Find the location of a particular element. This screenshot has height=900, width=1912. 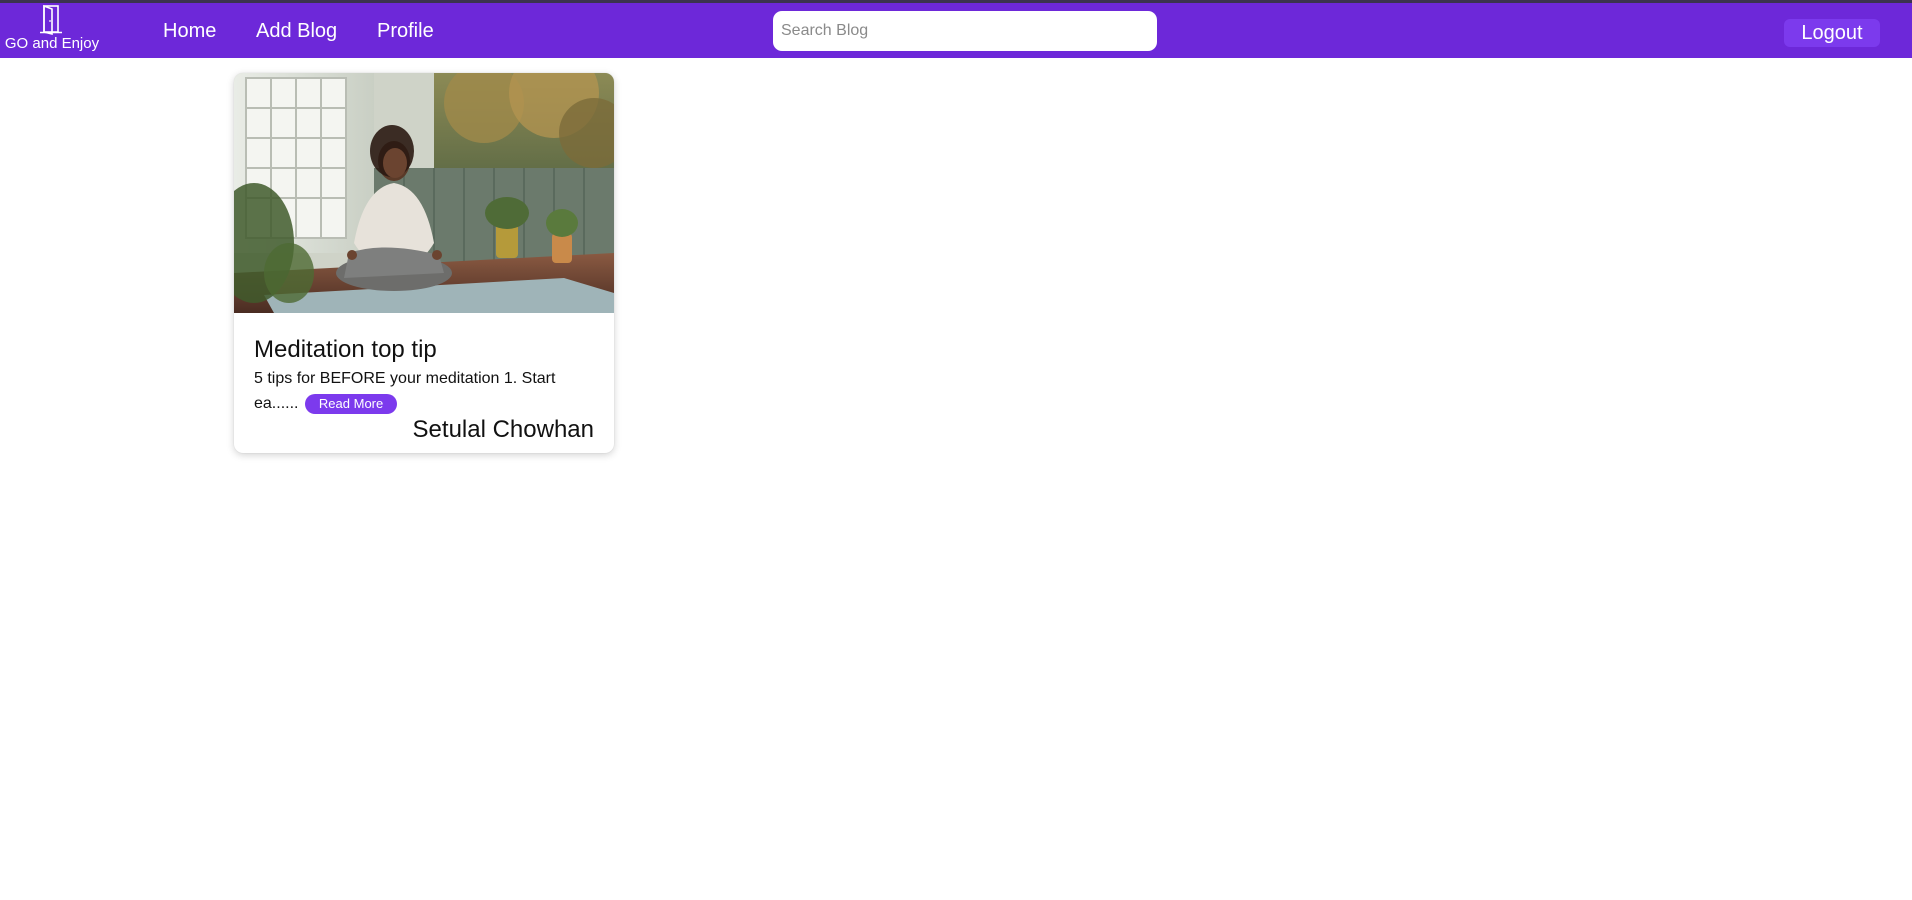

door-icon is located at coordinates (51, 20).